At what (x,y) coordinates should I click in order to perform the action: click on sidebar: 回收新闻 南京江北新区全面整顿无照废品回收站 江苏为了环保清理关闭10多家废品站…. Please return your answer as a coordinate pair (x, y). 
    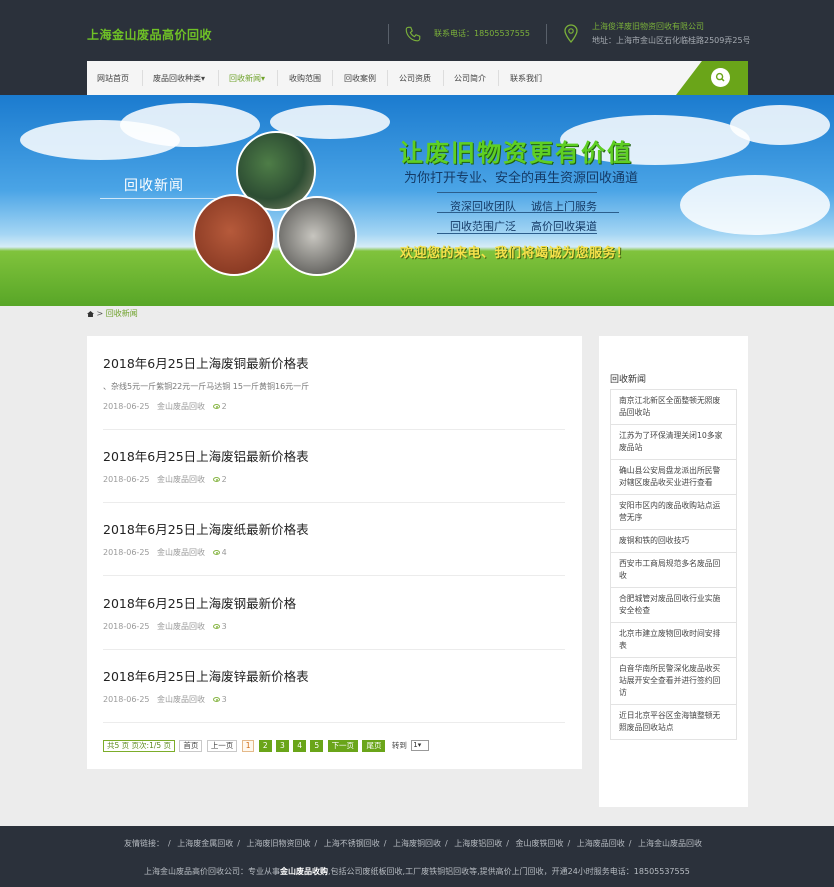
    Looking at the image, I should click on (673, 571).